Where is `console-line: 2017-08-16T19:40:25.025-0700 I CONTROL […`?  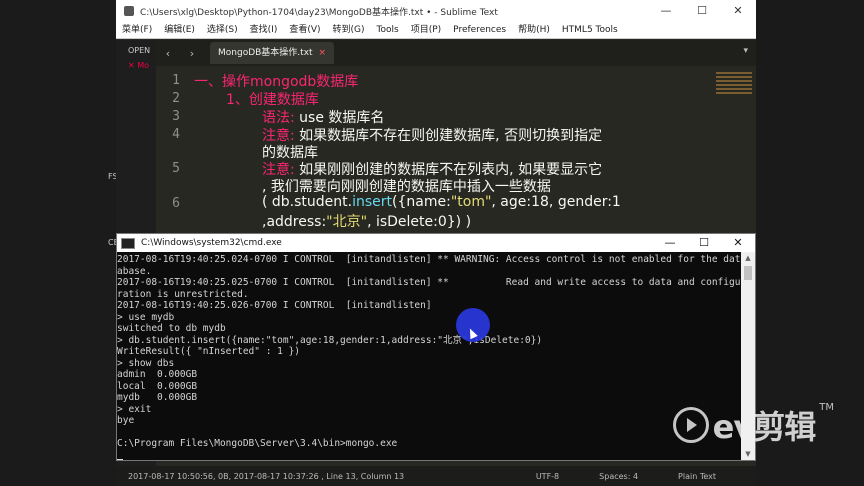
console-line: 2017-08-16T19:40:25.025-0700 I CONTROL [… is located at coordinates (429, 282).